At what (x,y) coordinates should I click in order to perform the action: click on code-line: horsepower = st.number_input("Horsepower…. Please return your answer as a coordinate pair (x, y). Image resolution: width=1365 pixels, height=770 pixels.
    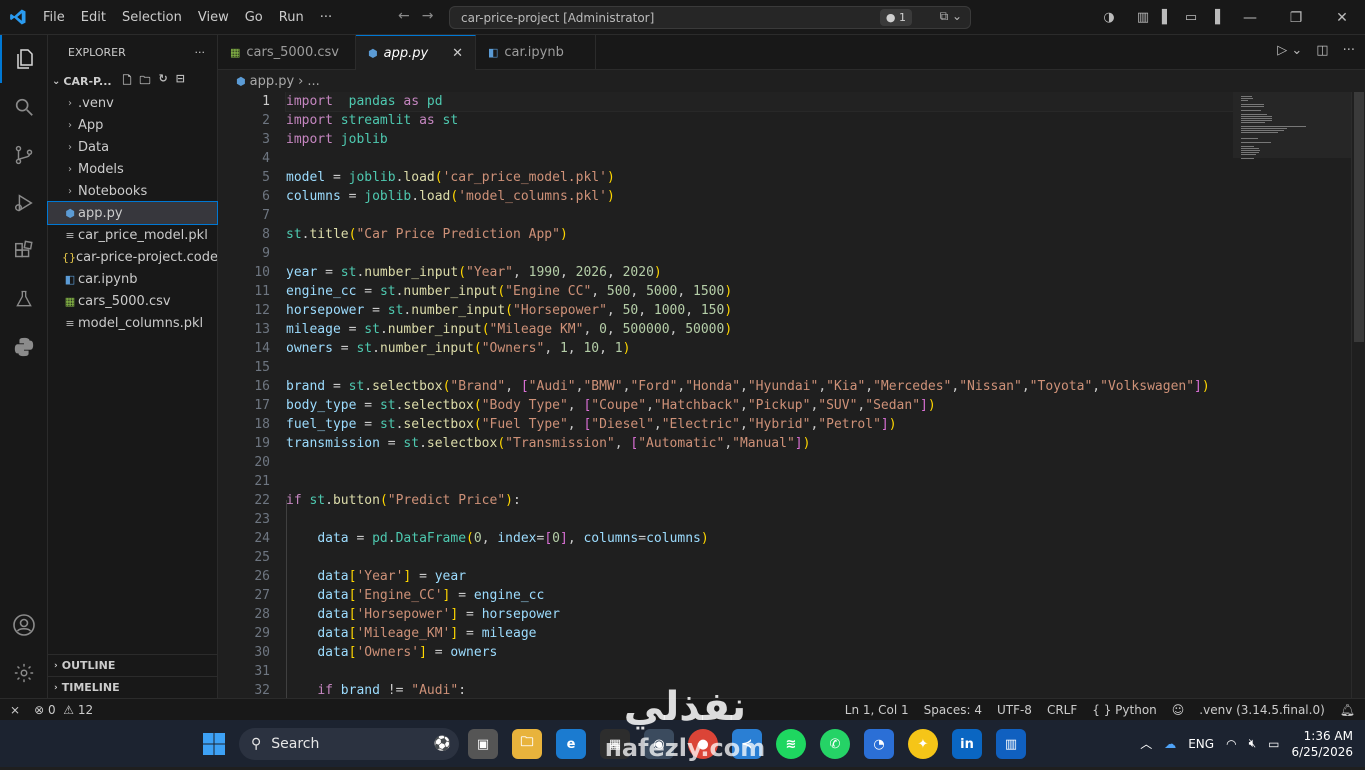
    Looking at the image, I should click on (760, 310).